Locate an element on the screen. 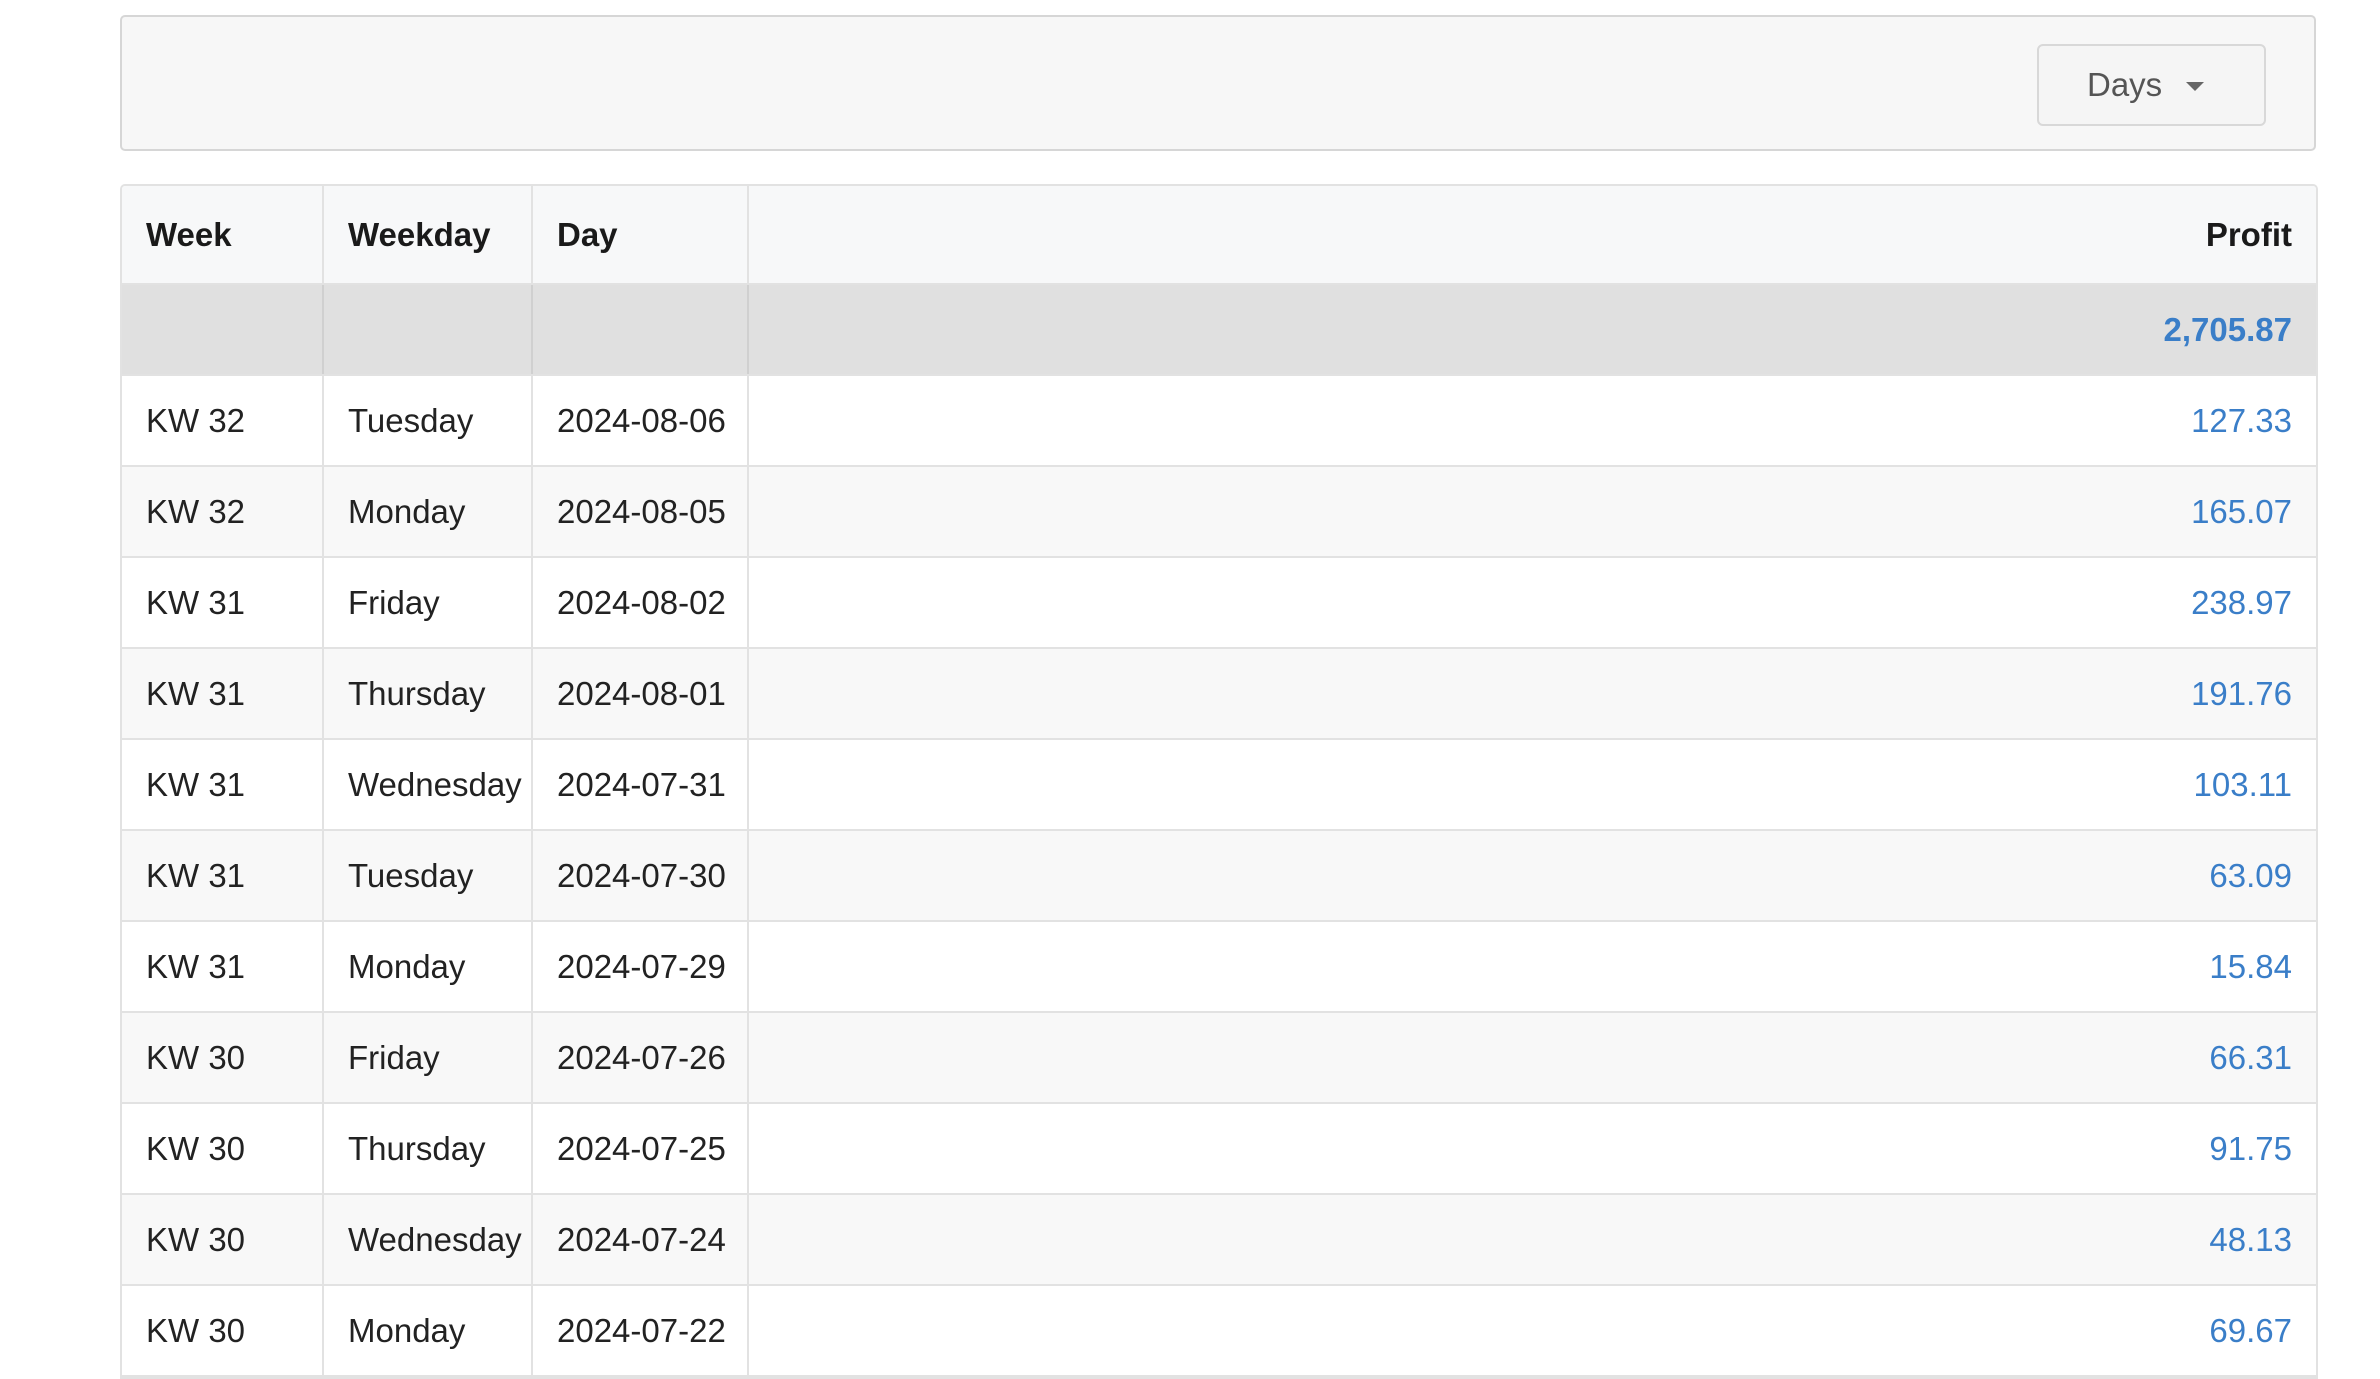 The height and width of the screenshot is (1379, 2380). grouping-select: Days is located at coordinates (2151, 85).